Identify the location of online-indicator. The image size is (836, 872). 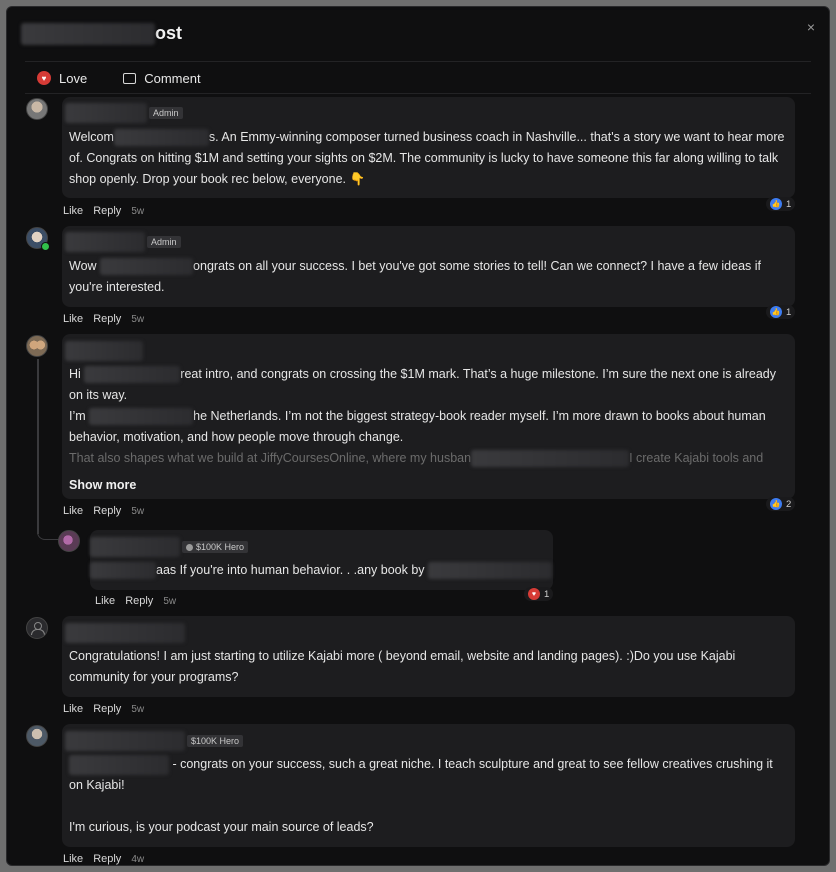
(45, 246).